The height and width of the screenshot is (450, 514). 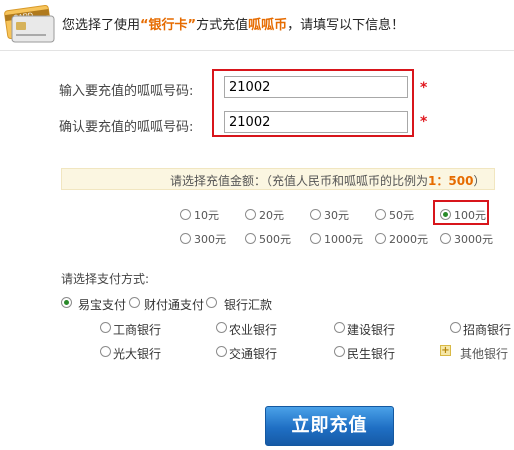 What do you see at coordinates (253, 354) in the screenshot?
I see `bank-label: 交通银行` at bounding box center [253, 354].